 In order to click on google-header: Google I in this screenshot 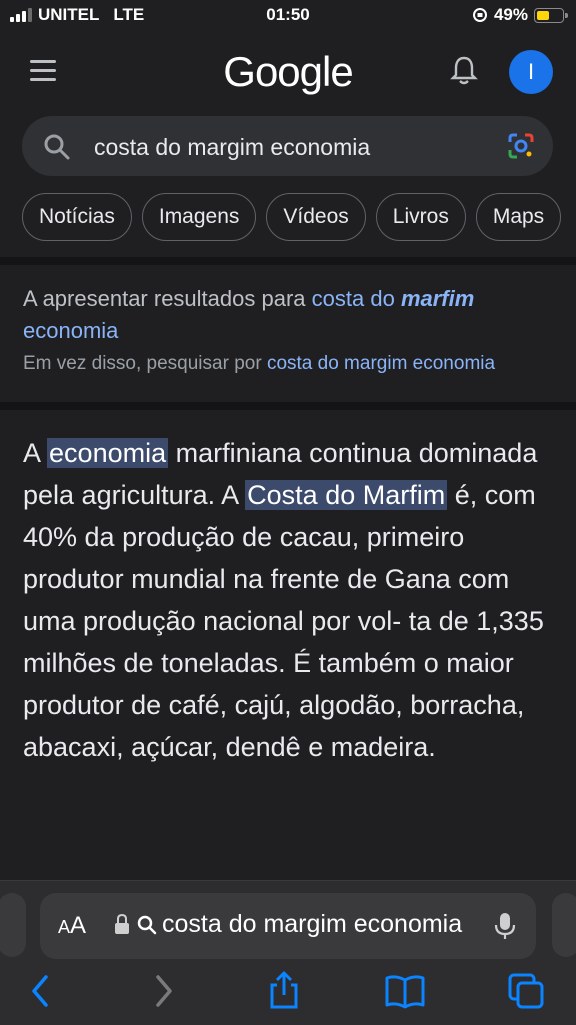, I will do `click(288, 72)`.